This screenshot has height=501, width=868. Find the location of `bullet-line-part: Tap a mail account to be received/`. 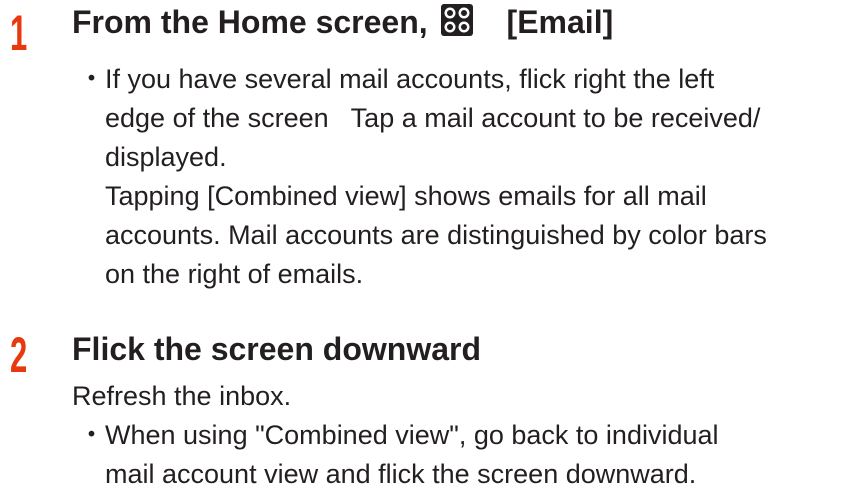

bullet-line-part: Tap a mail account to be received/ is located at coordinates (555, 118).